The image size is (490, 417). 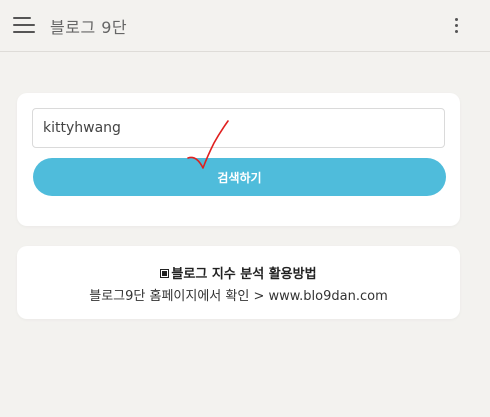 What do you see at coordinates (238, 294) in the screenshot?
I see `homepage-link: 블로그9단 홈페이지에서 확인 > www.blo9dan.com` at bounding box center [238, 294].